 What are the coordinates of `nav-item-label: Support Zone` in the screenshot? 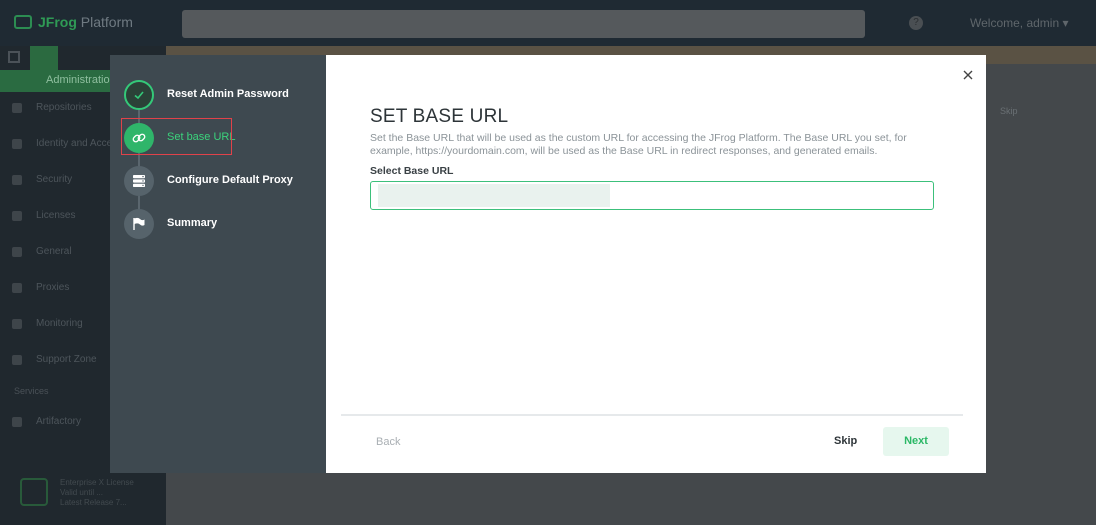 It's located at (66, 359).